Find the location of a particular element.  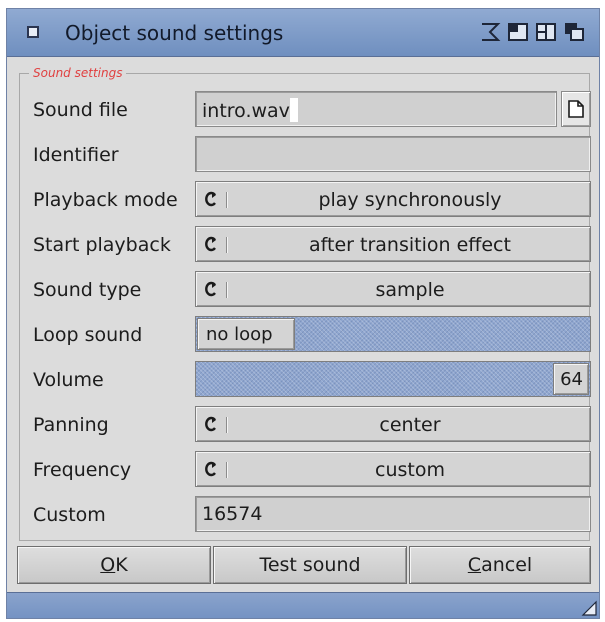

identifier-field is located at coordinates (393, 154).